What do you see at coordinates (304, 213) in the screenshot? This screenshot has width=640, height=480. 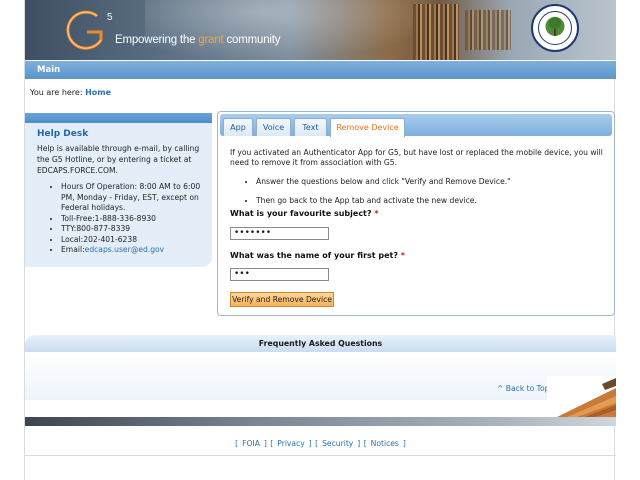 I see `question-1-label: What is your favourite subject? *` at bounding box center [304, 213].